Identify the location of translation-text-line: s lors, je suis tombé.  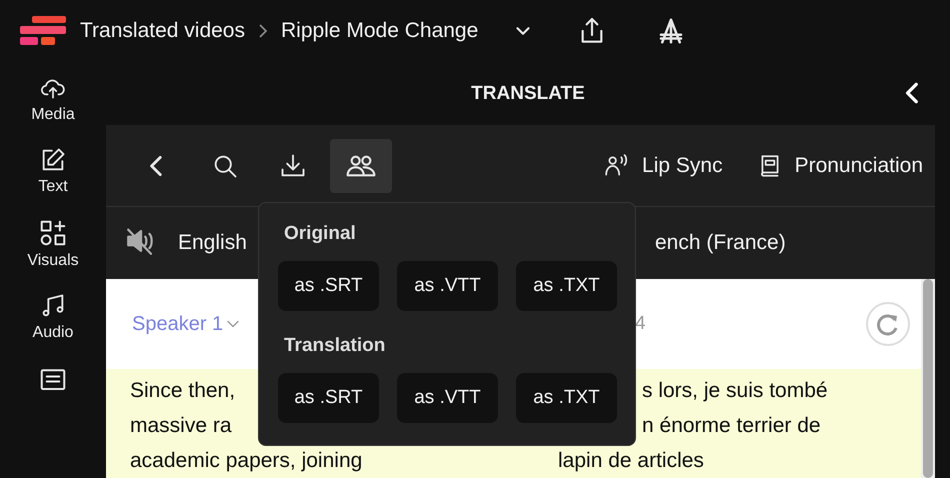
(735, 391).